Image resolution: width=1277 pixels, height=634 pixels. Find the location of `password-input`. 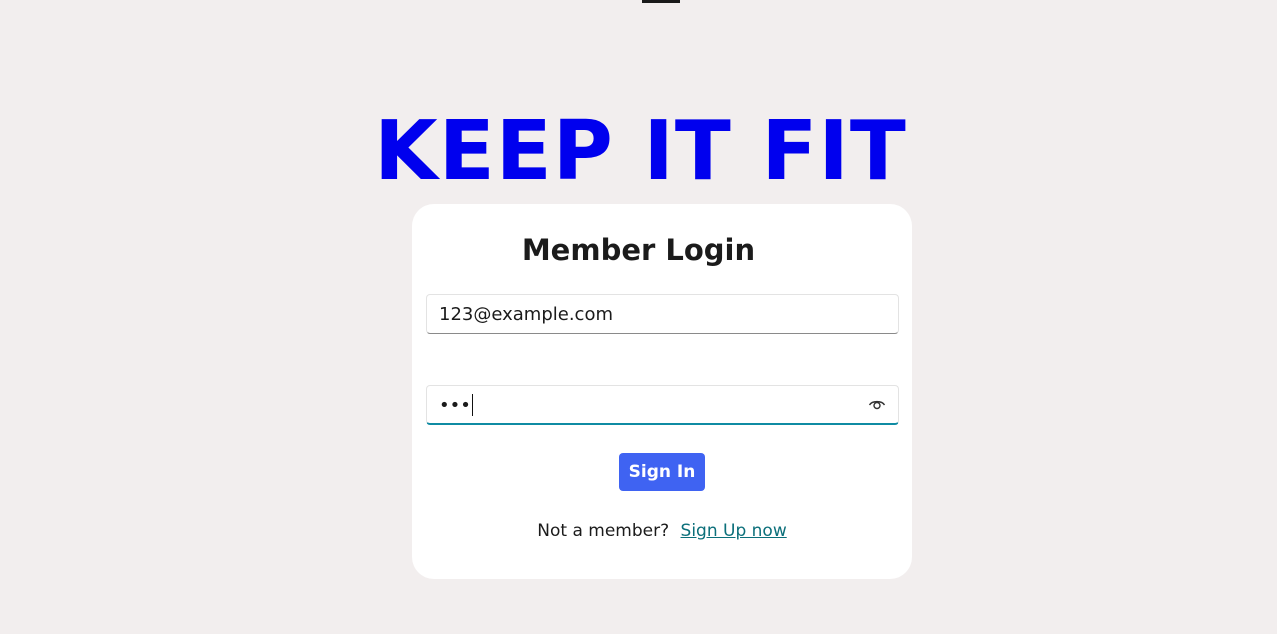

password-input is located at coordinates (649, 405).